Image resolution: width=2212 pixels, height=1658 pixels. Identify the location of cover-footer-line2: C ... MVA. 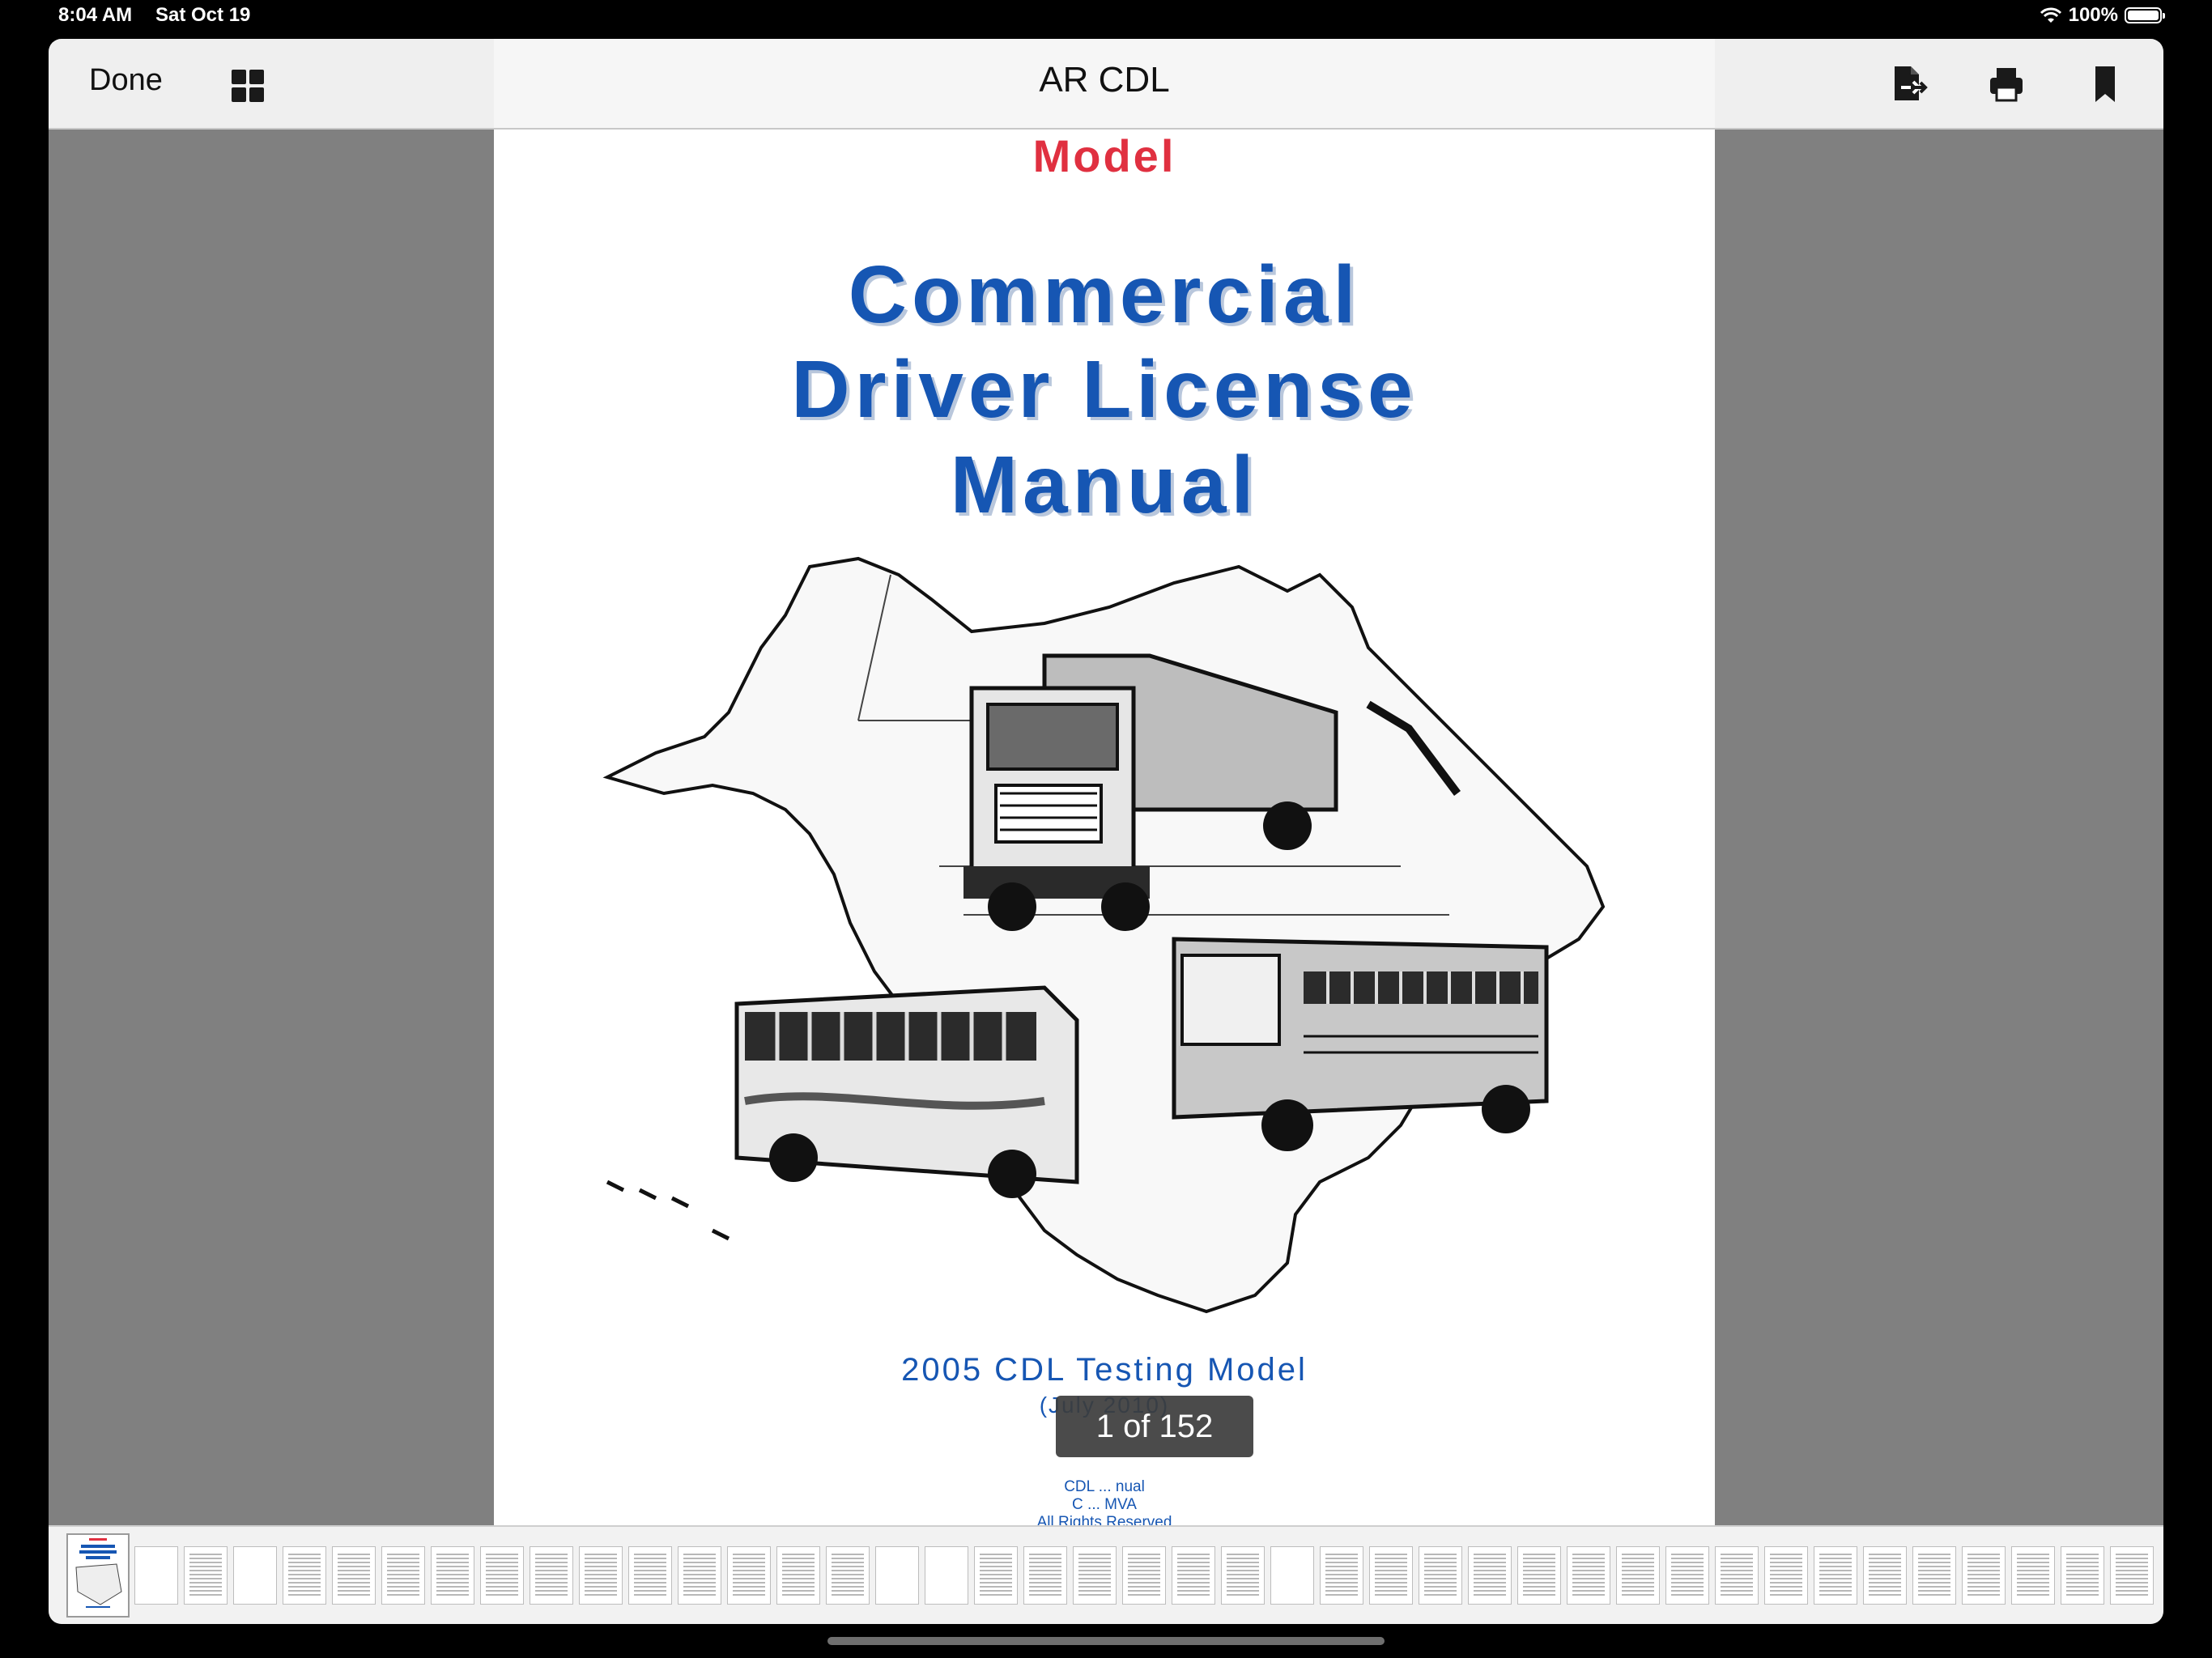
(1104, 1504).